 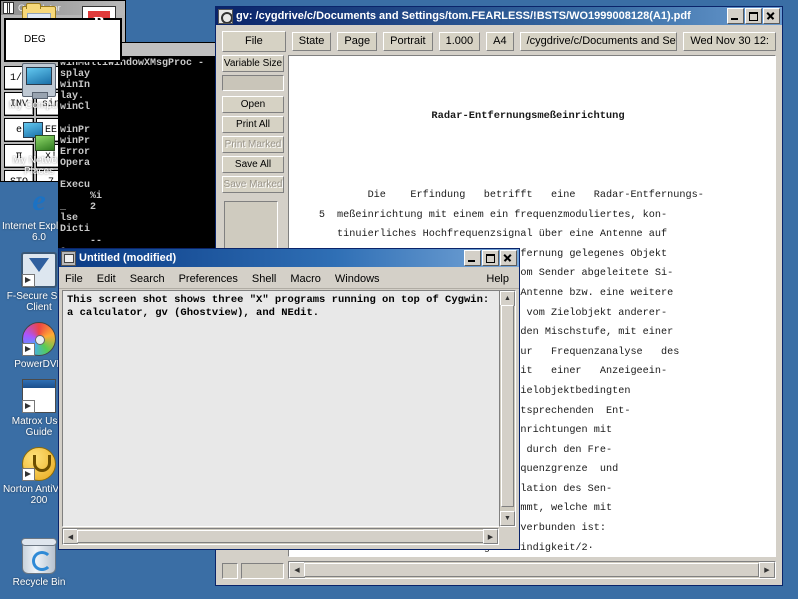 I want to click on gv-size-slot, so click(x=253, y=83).